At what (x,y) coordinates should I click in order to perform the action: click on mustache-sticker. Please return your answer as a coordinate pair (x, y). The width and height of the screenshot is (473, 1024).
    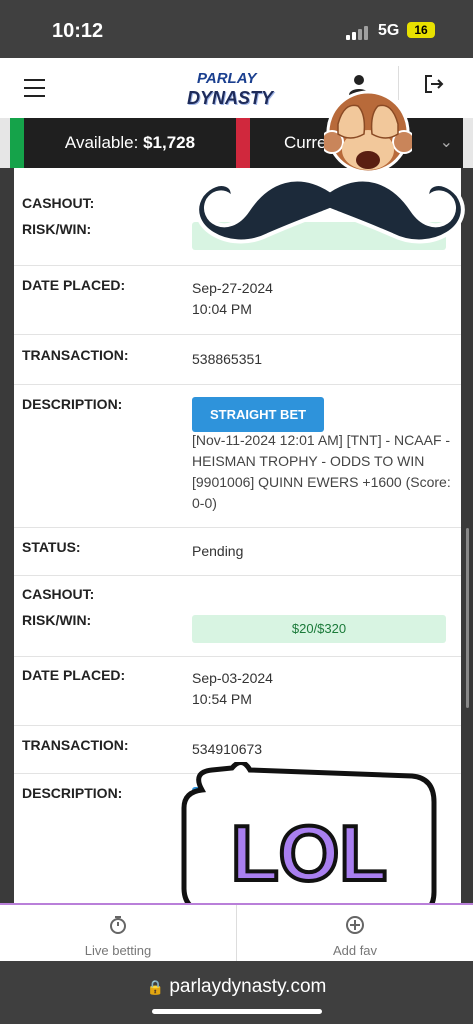
    Looking at the image, I should click on (330, 210).